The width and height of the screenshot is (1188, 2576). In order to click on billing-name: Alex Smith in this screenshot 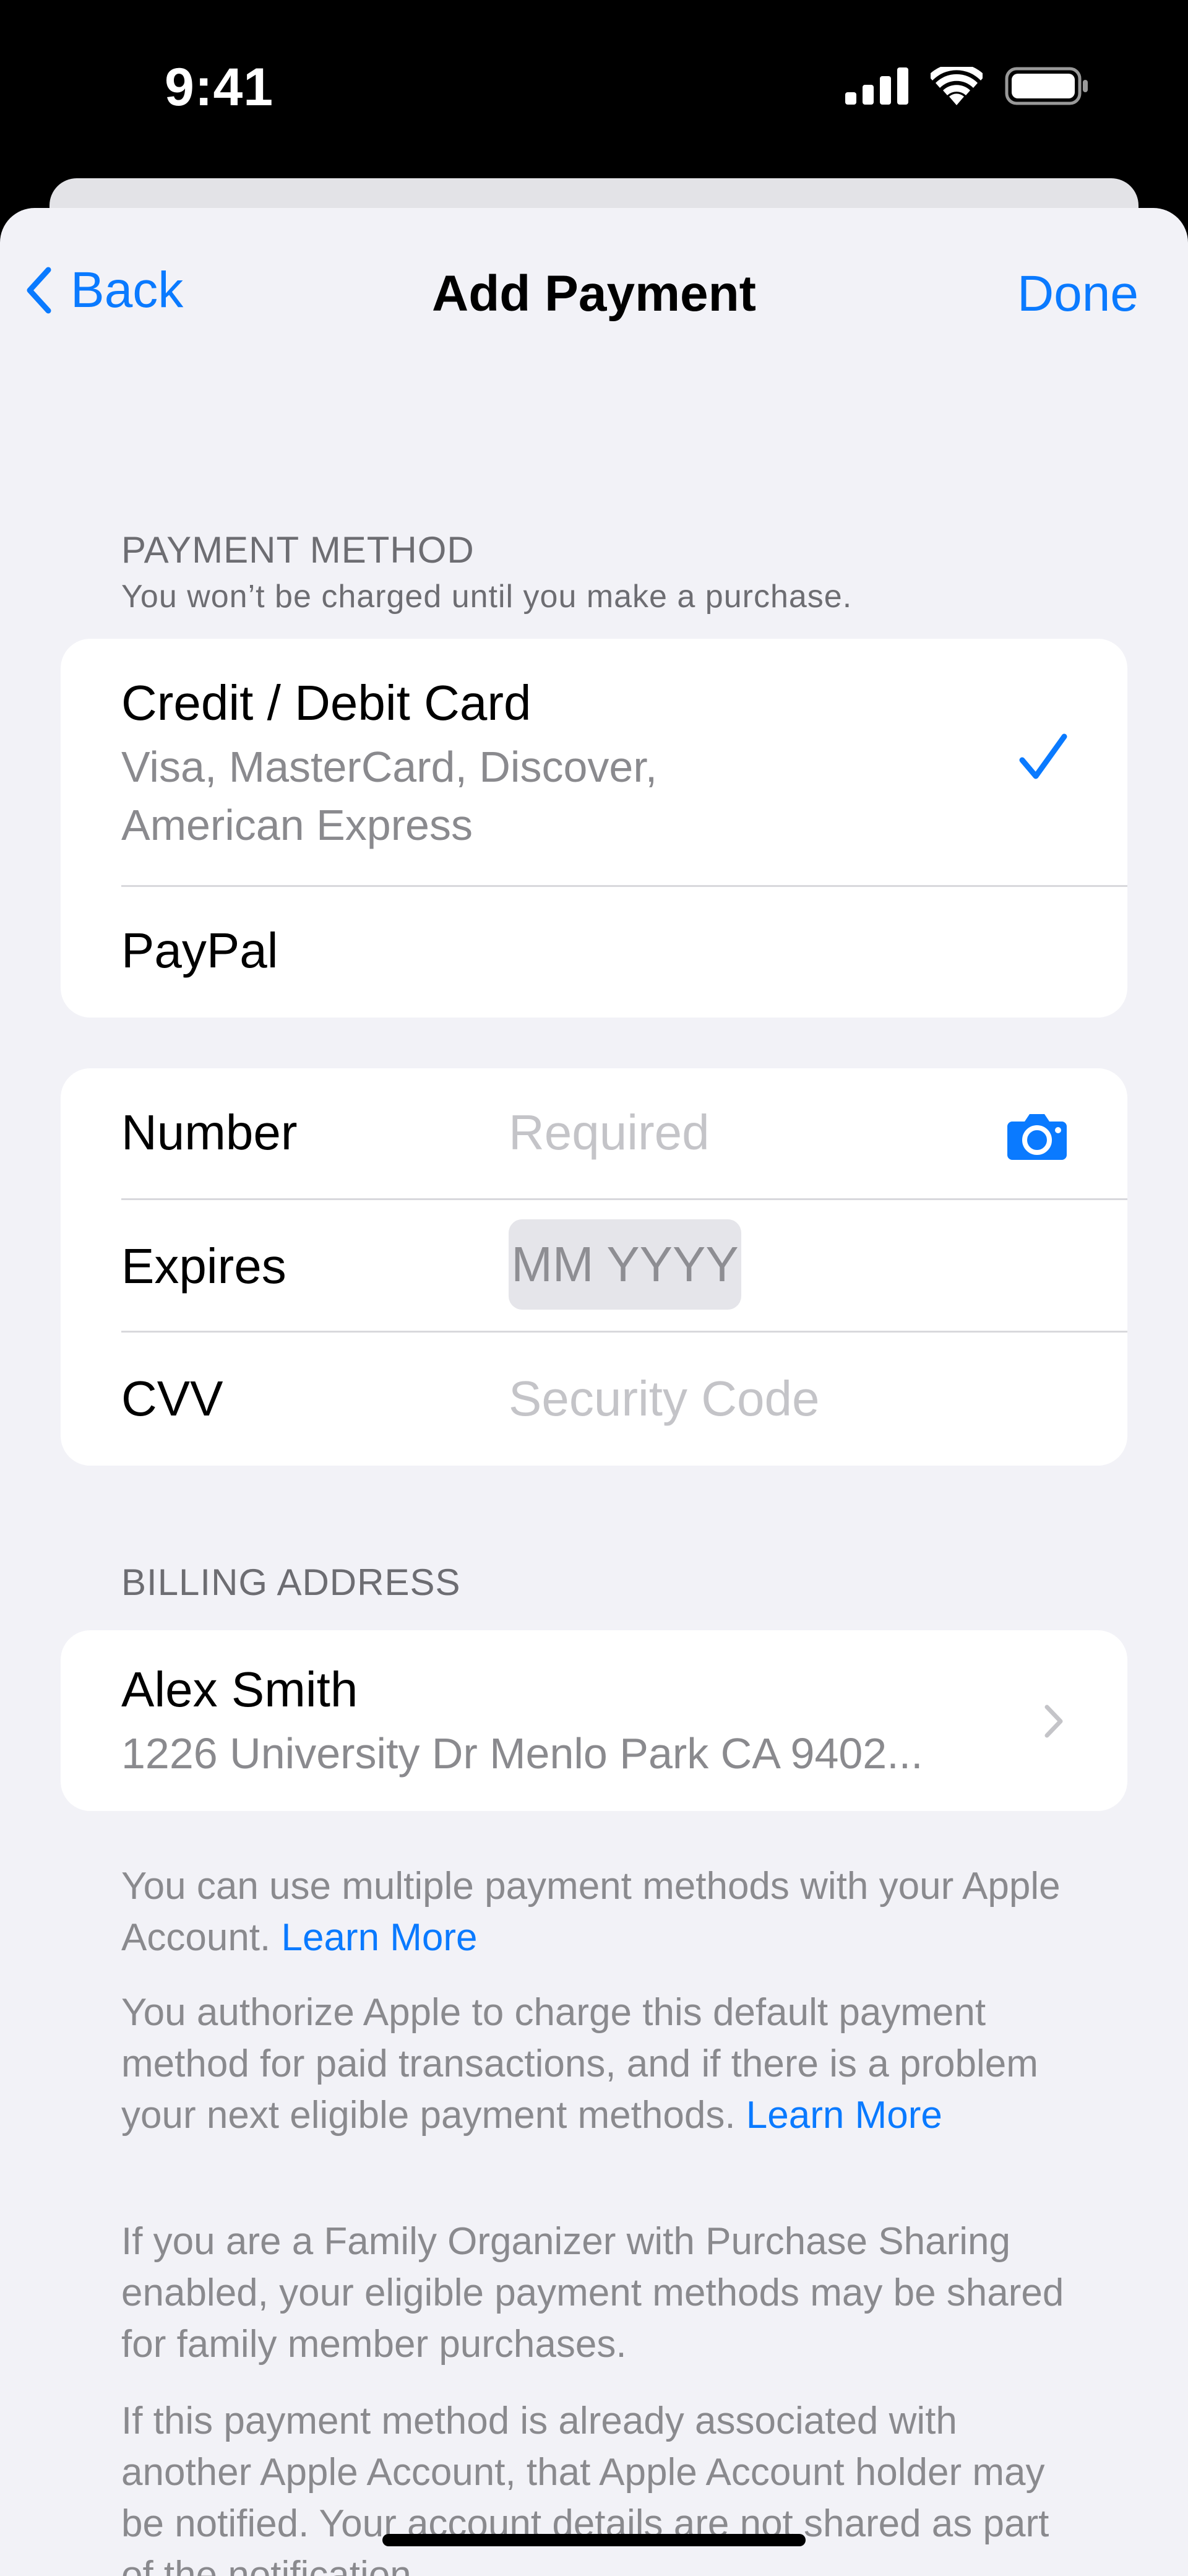, I will do `click(239, 1689)`.